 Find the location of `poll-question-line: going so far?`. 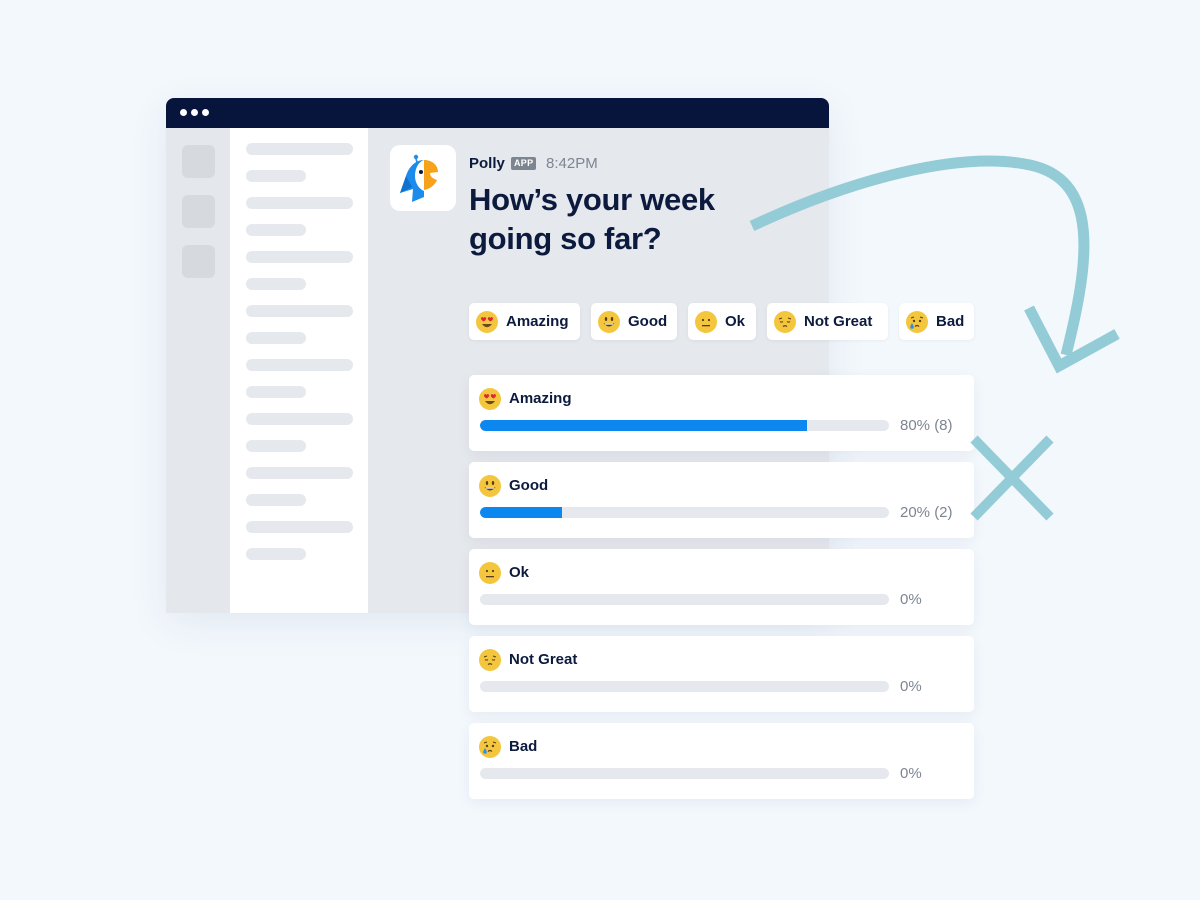

poll-question-line: going so far? is located at coordinates (565, 238).